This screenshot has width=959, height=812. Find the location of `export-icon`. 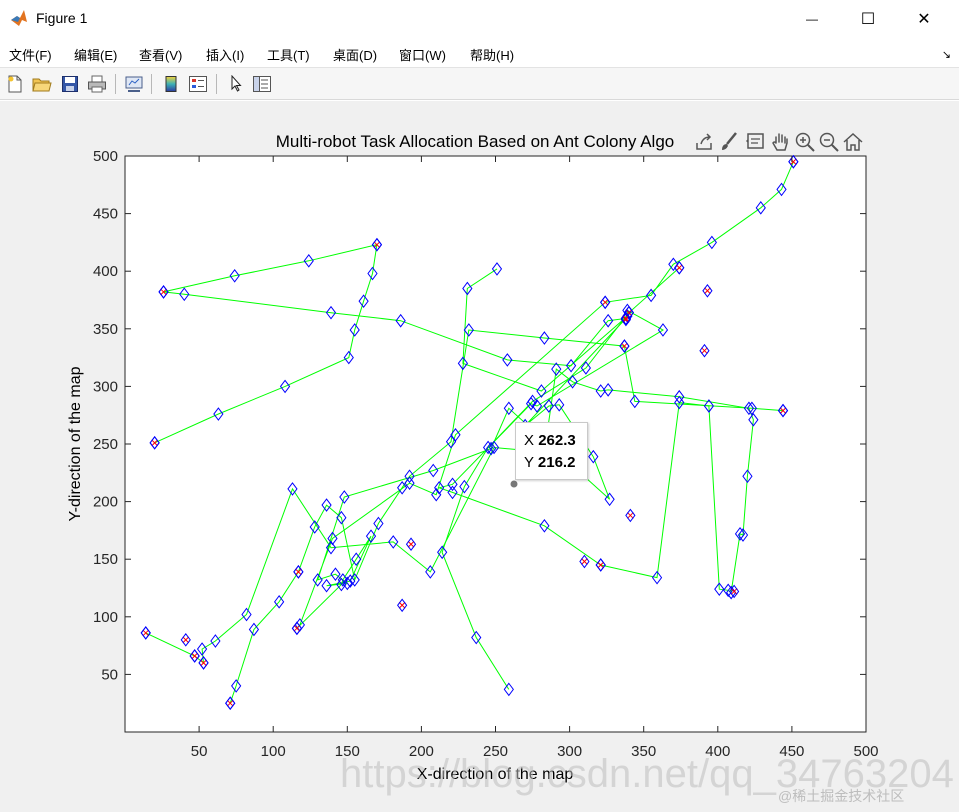

export-icon is located at coordinates (705, 142).